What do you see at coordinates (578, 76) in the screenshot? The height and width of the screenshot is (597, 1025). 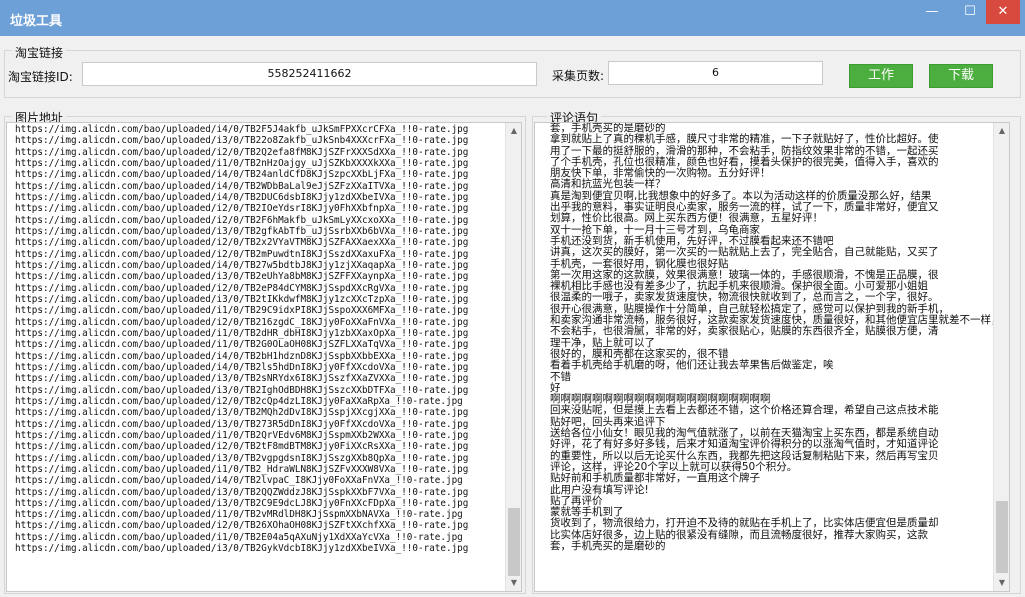 I see `pages-label: 采集页数:` at bounding box center [578, 76].